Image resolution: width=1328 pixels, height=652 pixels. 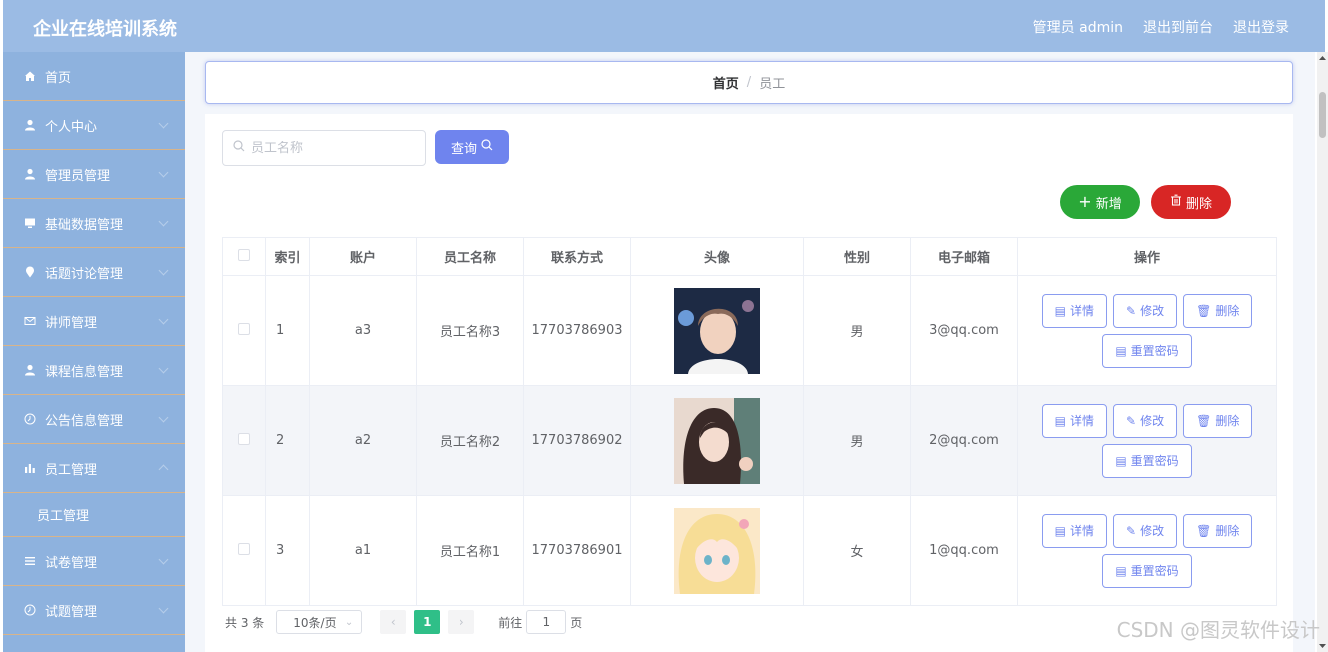 What do you see at coordinates (1147, 330) in the screenshot?
I see `cell-ops: ▤ 详情 ✎ 修改 🗑 删除 ▤ 重置密码` at bounding box center [1147, 330].